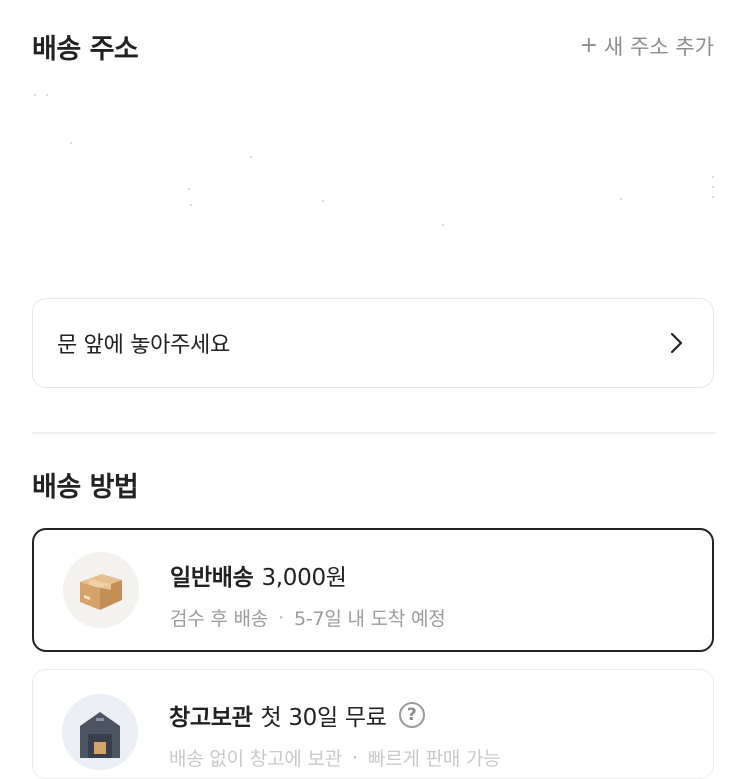 The width and height of the screenshot is (746, 779). I want to click on delivery-request-text: 문 앞에 놓아주세요, so click(143, 345).